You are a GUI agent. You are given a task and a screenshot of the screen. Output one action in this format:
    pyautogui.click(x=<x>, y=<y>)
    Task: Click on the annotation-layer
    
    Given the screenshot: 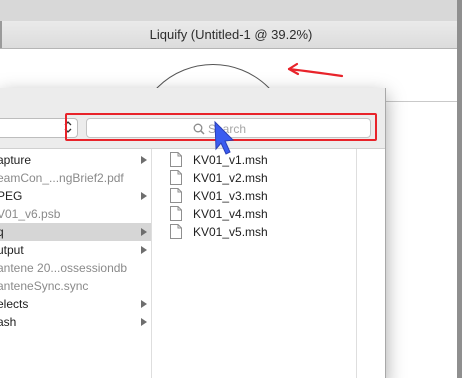 What is the action you would take?
    pyautogui.click(x=279, y=108)
    